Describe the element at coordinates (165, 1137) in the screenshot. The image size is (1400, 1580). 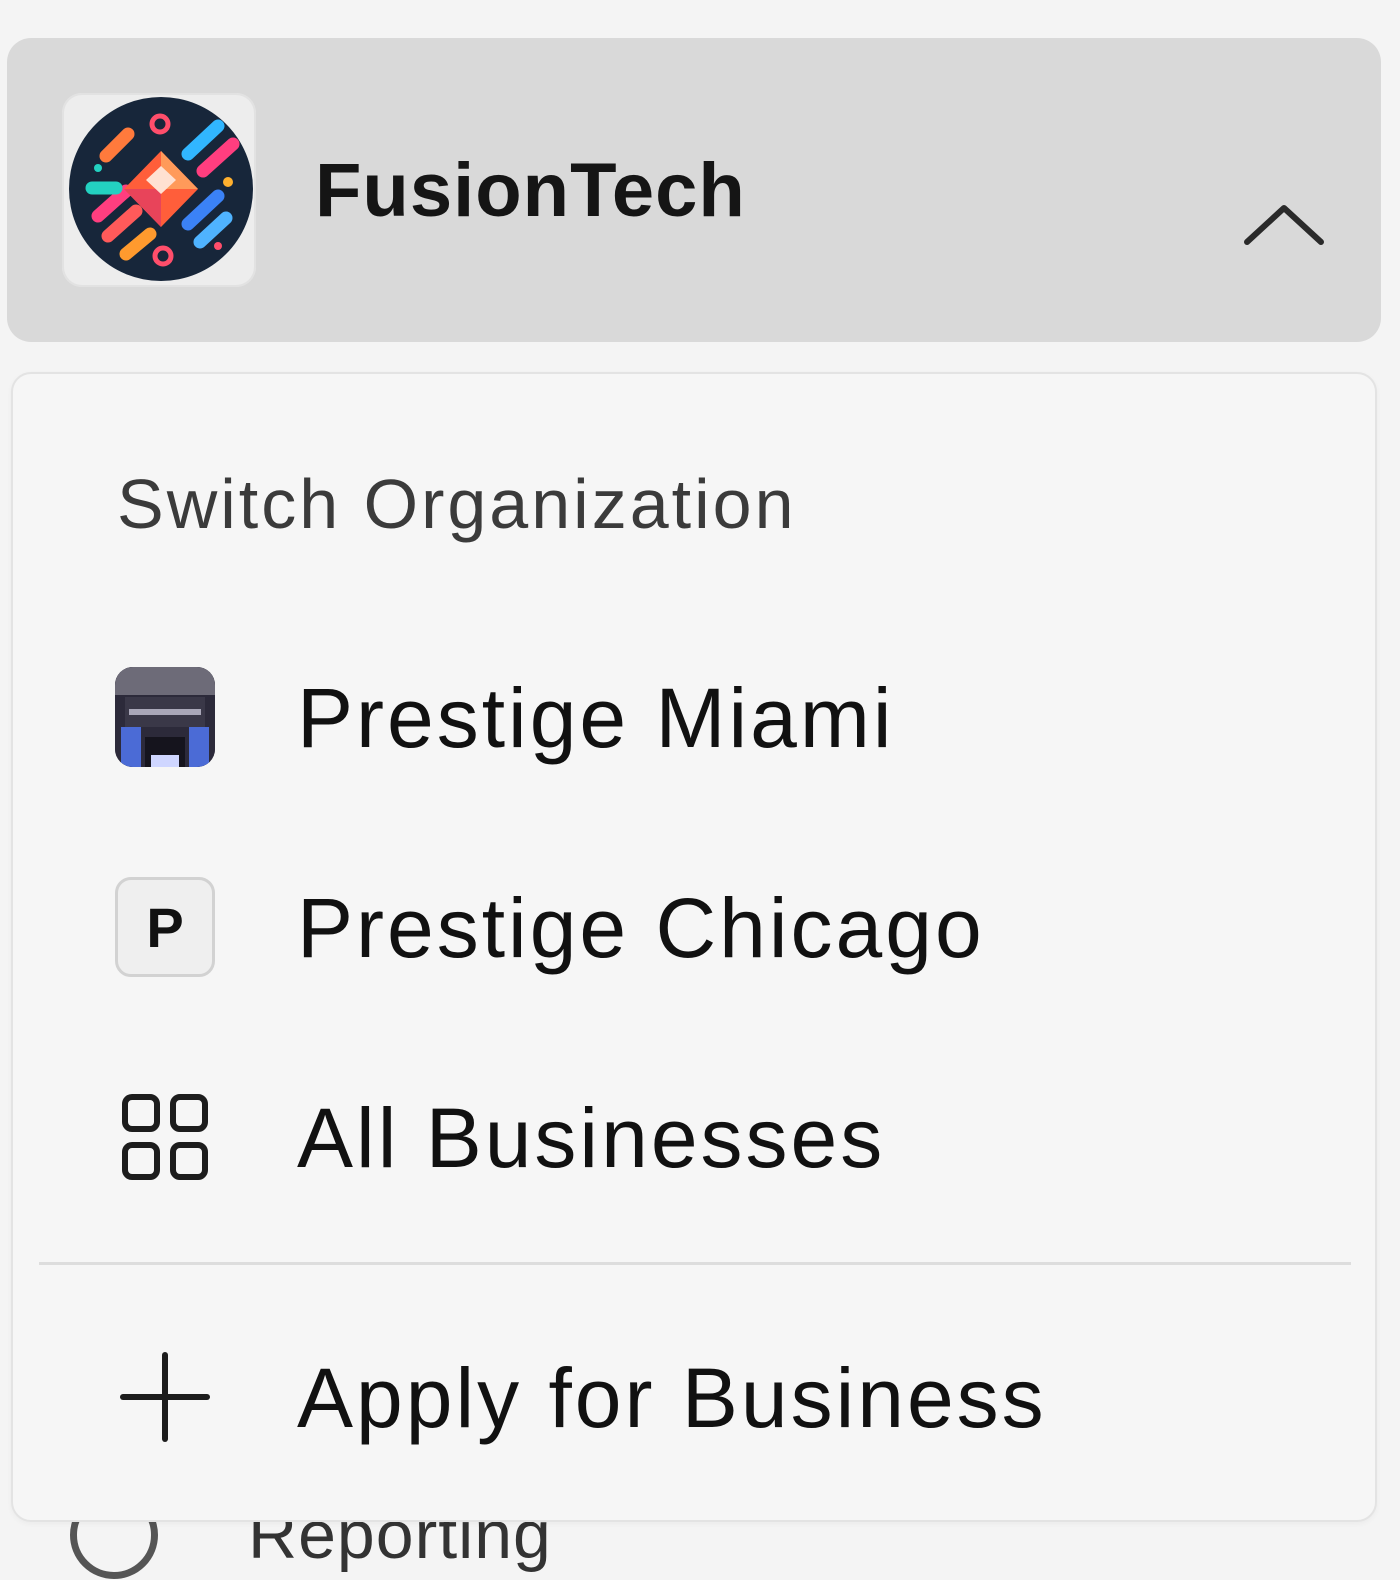
I see `grid-icon` at that location.